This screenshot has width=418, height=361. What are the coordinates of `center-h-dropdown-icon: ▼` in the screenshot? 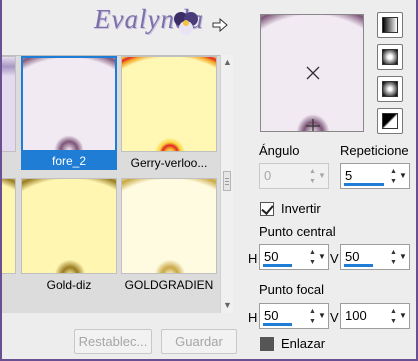 It's located at (322, 257).